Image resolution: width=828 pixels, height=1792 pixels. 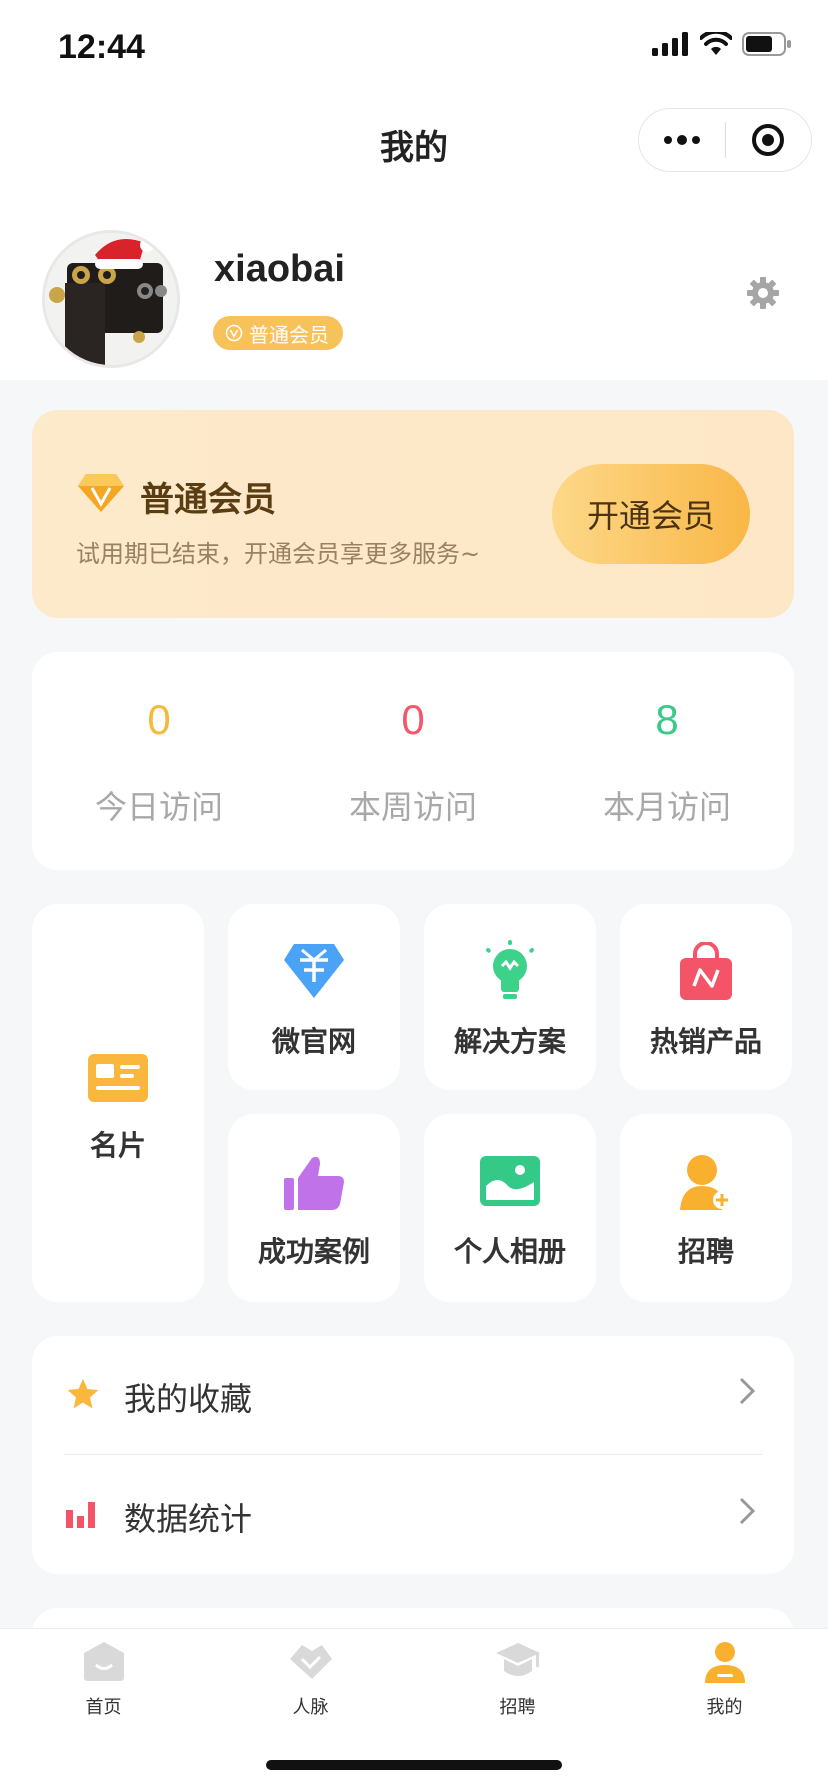 I want to click on tile-business-card: 名片, so click(x=118, y=1103).